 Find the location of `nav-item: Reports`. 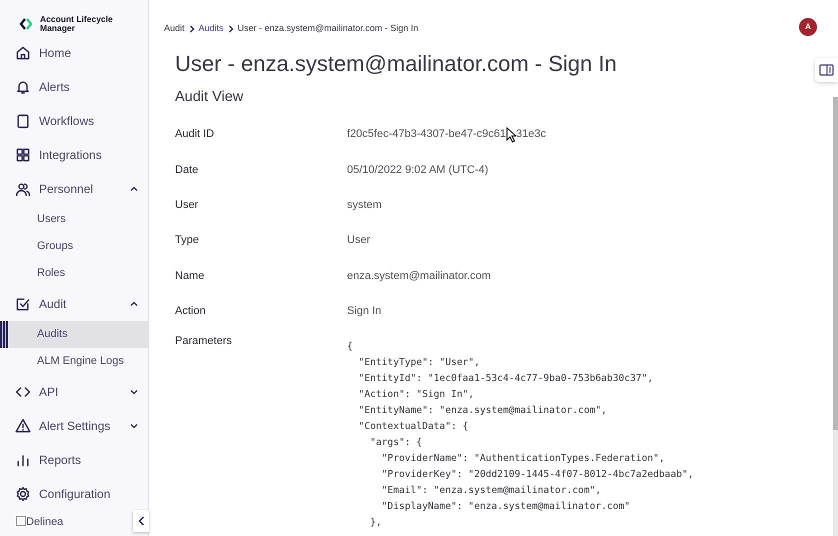

nav-item: Reports is located at coordinates (74, 460).